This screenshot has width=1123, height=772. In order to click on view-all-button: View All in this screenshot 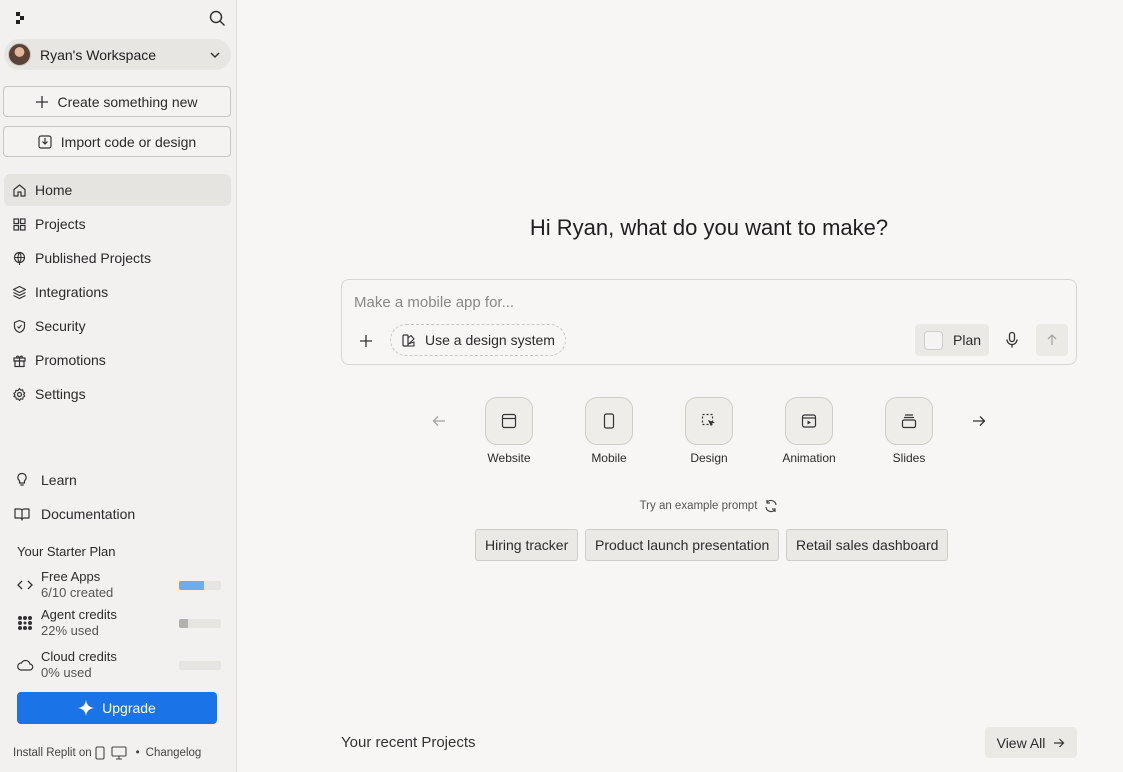, I will do `click(1031, 742)`.